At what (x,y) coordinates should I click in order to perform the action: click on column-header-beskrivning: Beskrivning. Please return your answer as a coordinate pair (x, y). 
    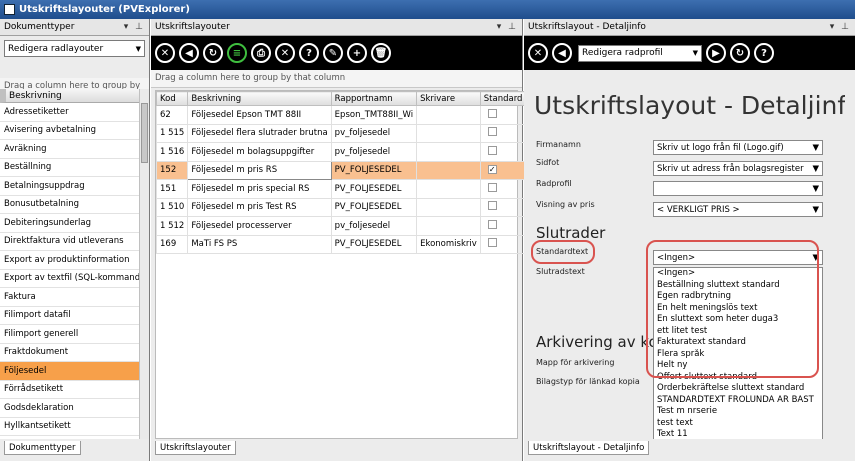
    Looking at the image, I should click on (69, 96).